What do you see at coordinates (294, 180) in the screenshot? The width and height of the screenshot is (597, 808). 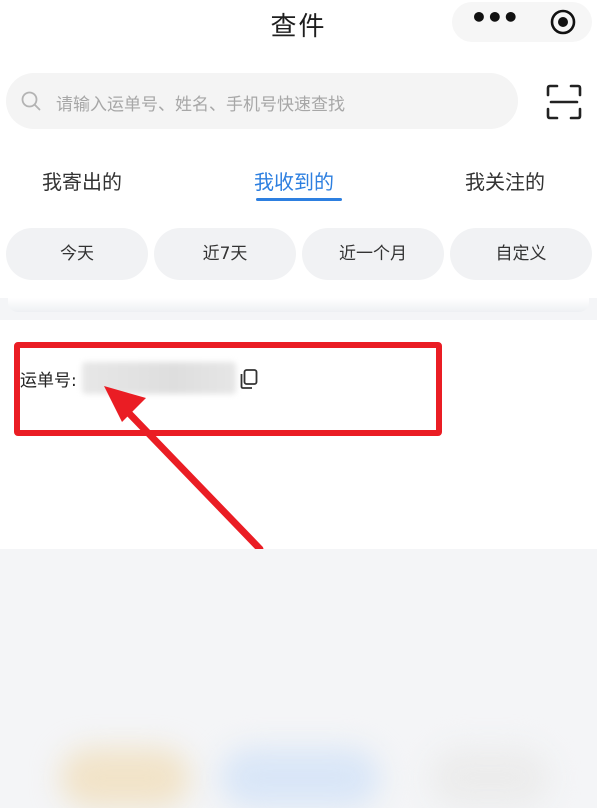 I see `tab-received: 我收到的` at bounding box center [294, 180].